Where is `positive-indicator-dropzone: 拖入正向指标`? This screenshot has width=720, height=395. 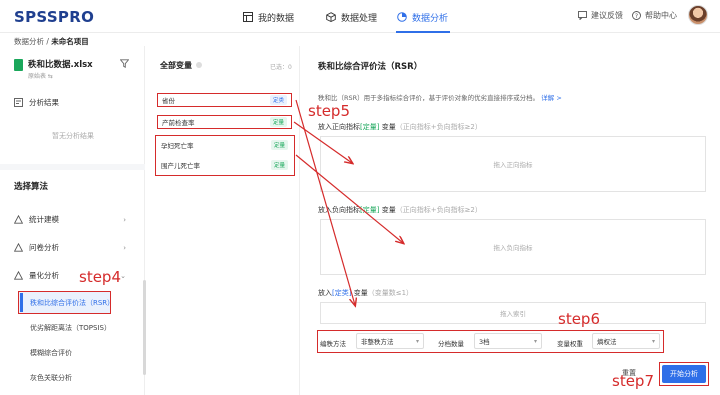
positive-indicator-dropzone: 拖入正向指标 is located at coordinates (513, 164).